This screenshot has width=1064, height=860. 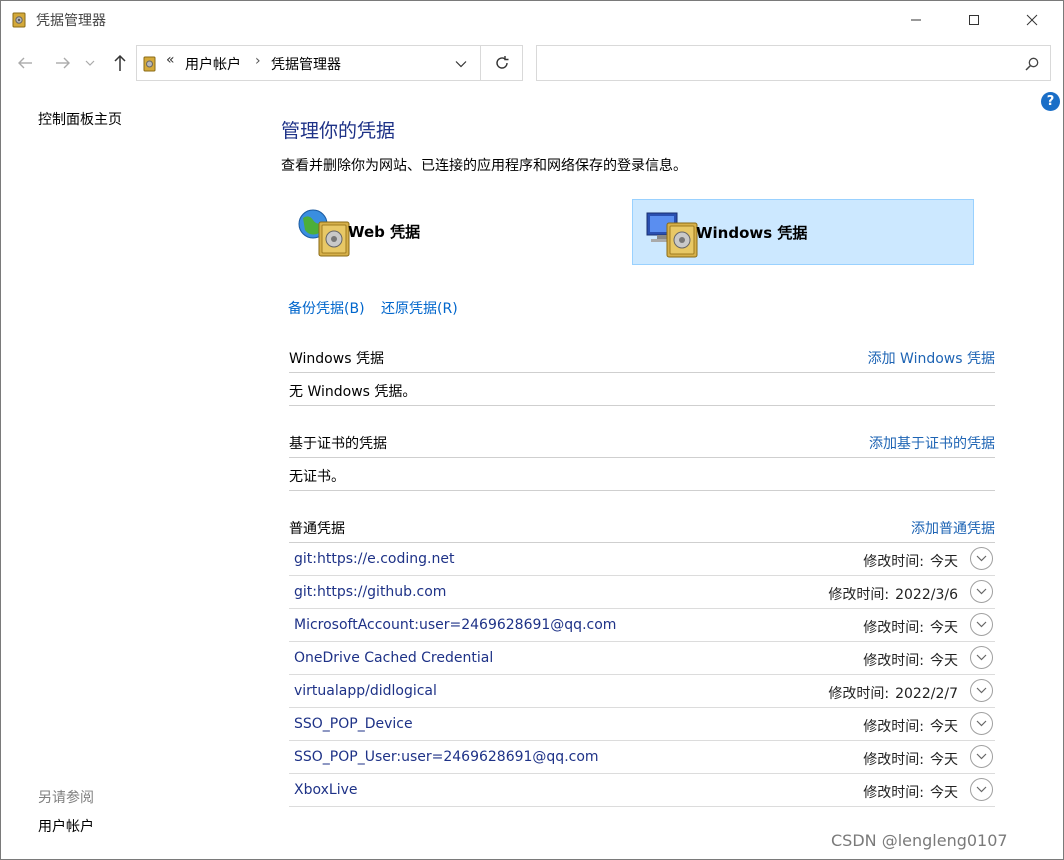 I want to click on see-also-heading: 另请参阅, so click(x=66, y=798).